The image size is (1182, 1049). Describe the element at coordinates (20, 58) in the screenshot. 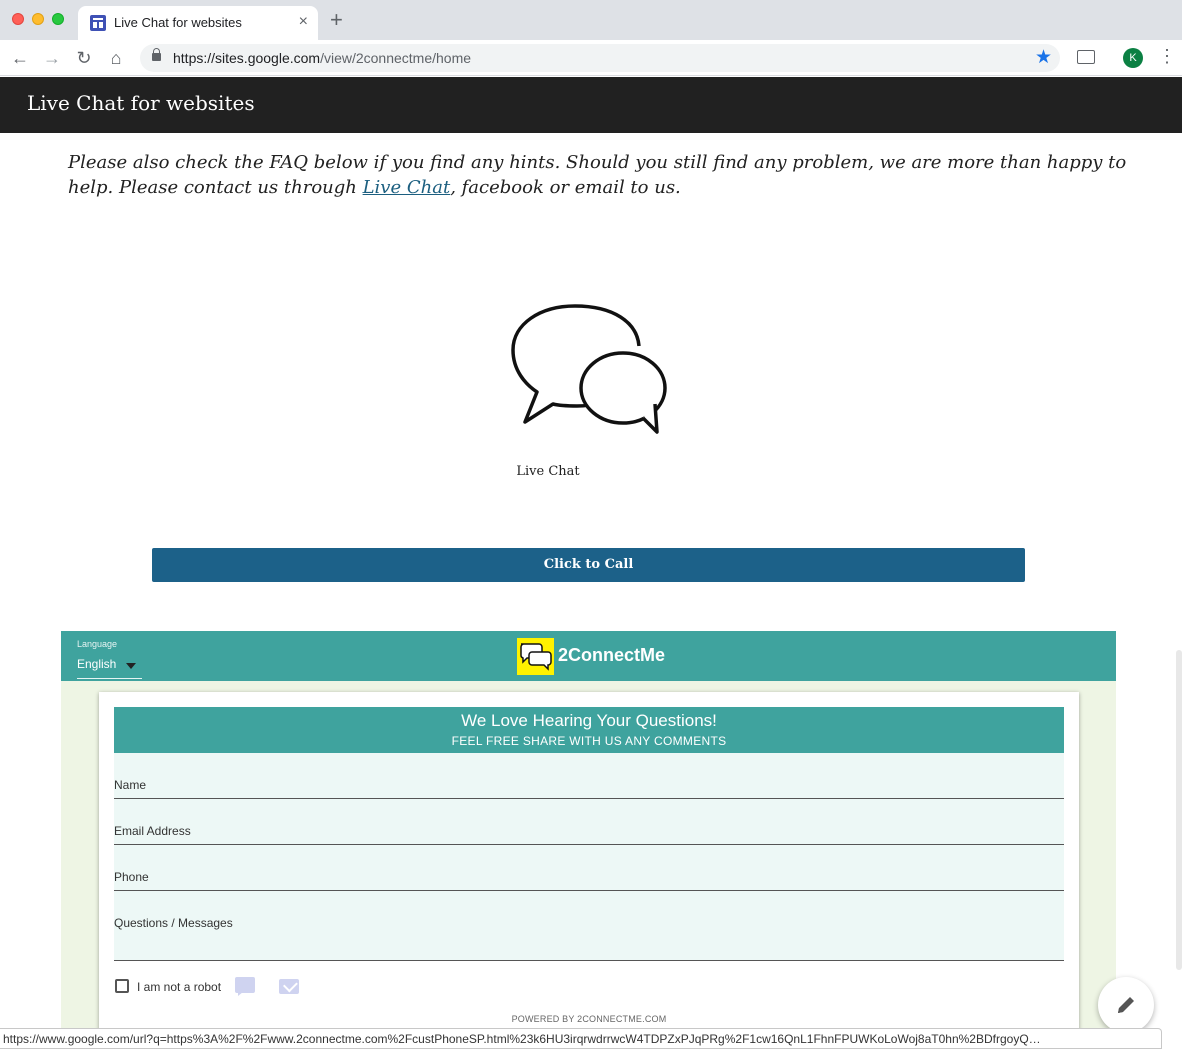

I see `back-icon: ←` at that location.